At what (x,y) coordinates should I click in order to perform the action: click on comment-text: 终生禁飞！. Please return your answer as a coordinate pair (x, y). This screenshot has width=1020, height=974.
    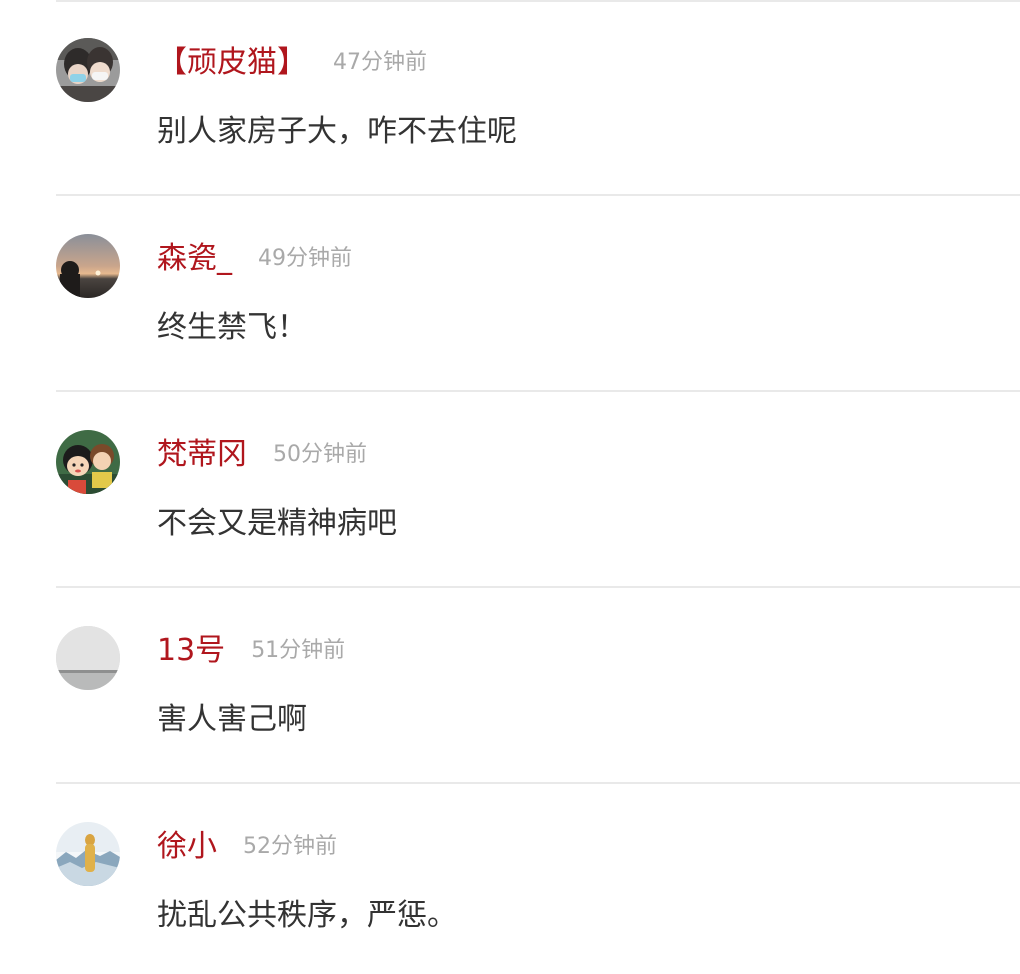
    Looking at the image, I should click on (232, 327).